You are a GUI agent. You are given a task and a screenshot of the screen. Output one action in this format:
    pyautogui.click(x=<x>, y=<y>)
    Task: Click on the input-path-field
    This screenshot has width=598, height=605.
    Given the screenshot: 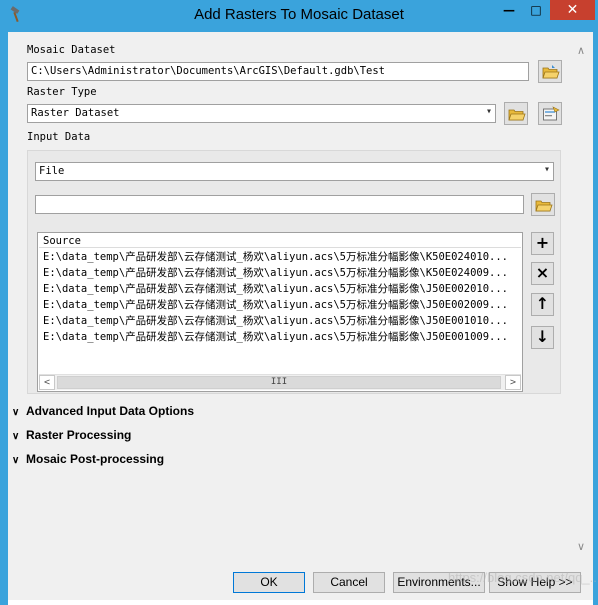 What is the action you would take?
    pyautogui.click(x=279, y=204)
    